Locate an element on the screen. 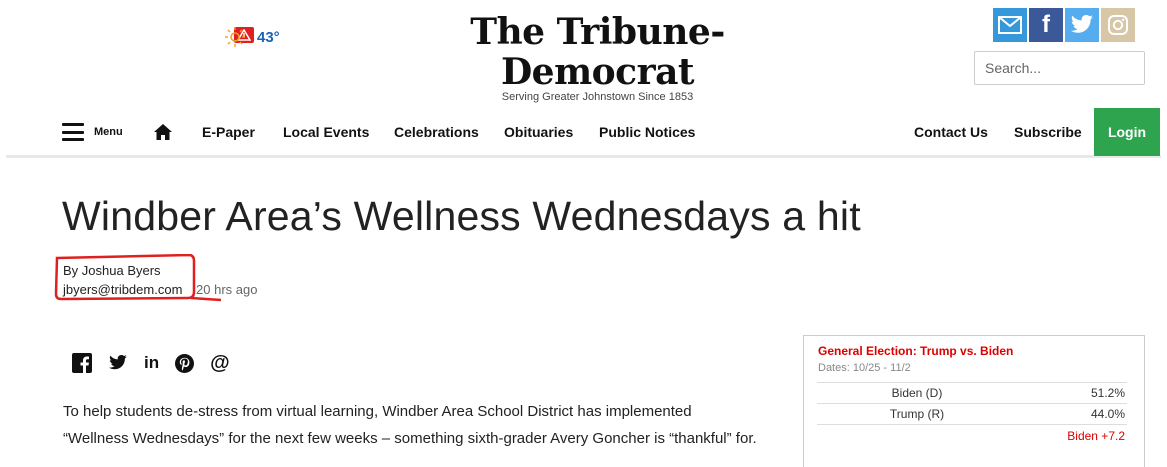 The height and width of the screenshot is (467, 1167). search-input is located at coordinates (1059, 68).